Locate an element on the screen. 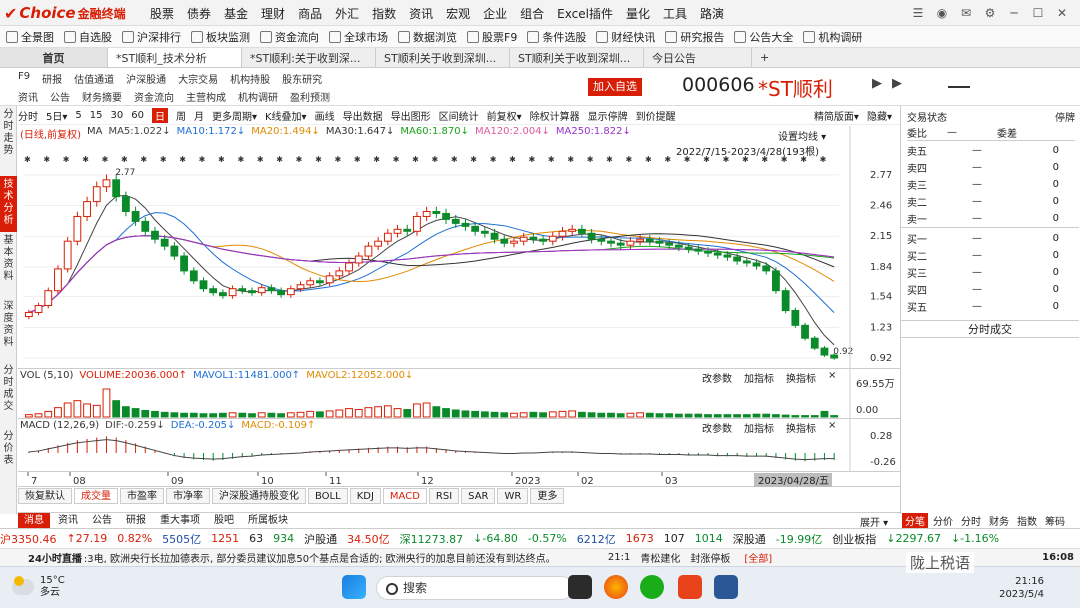  menu-item: 商品 is located at coordinates (310, 13).